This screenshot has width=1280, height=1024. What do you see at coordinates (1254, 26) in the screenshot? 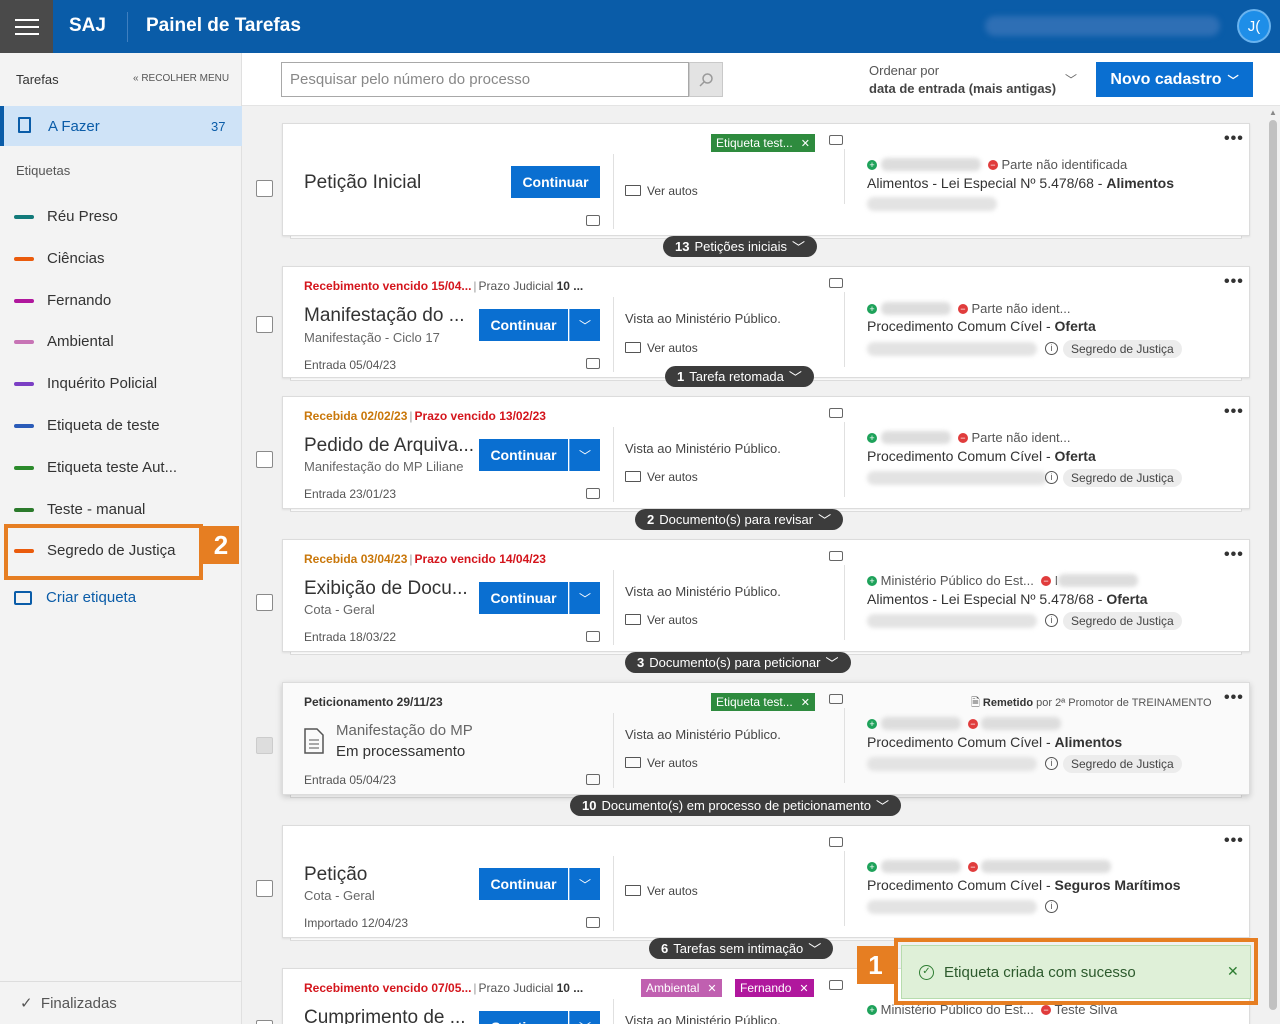
I see `avatar: J(` at bounding box center [1254, 26].